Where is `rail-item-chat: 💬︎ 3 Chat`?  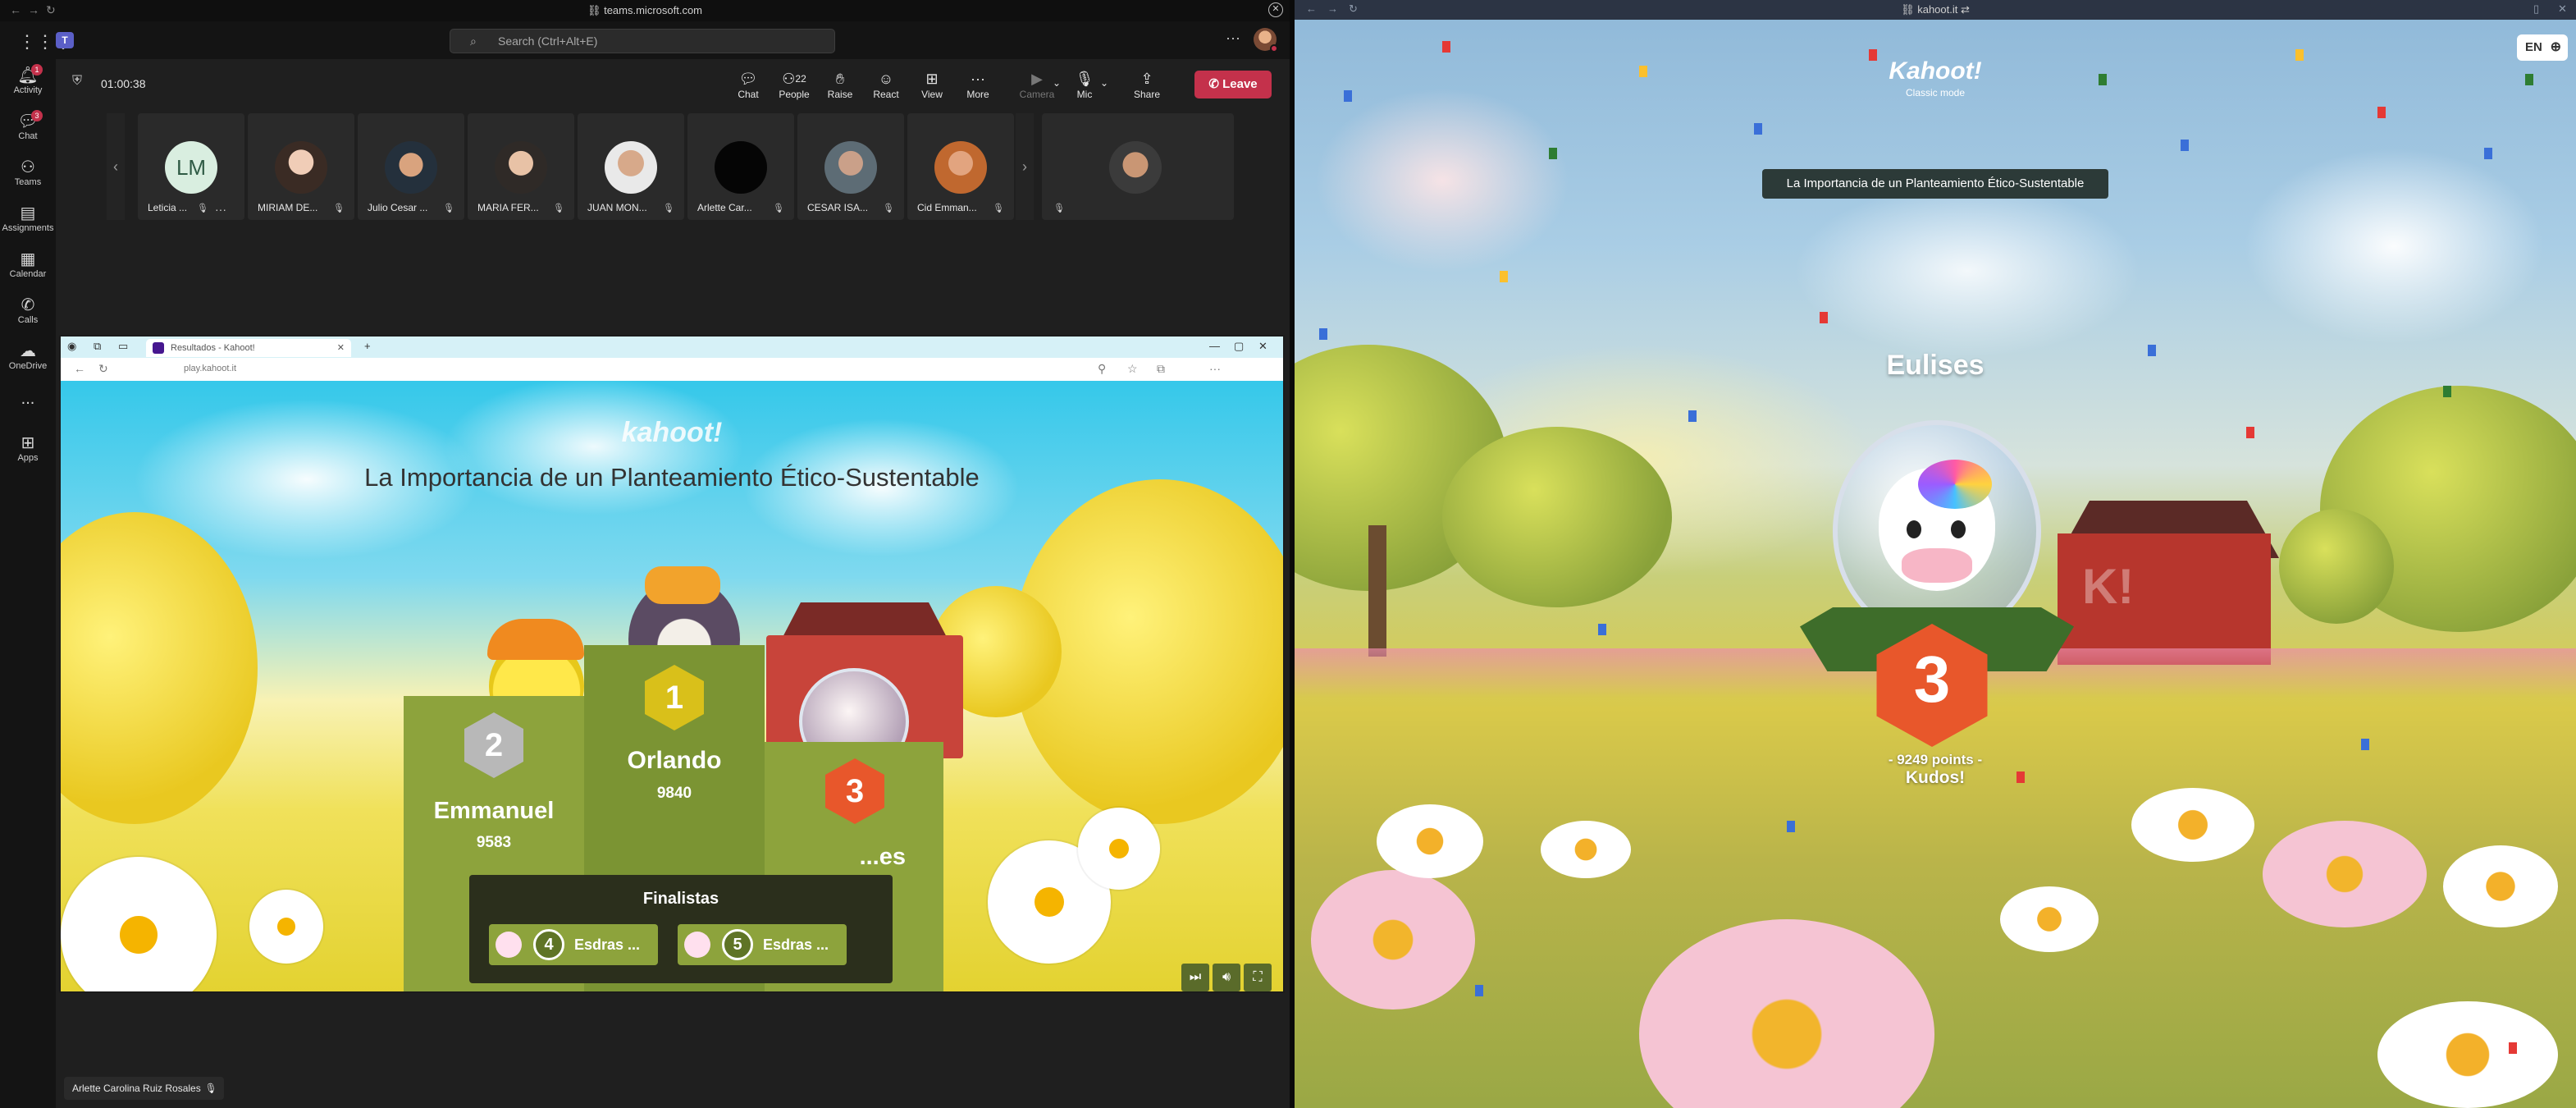 rail-item-chat: 💬︎ 3 Chat is located at coordinates (28, 125).